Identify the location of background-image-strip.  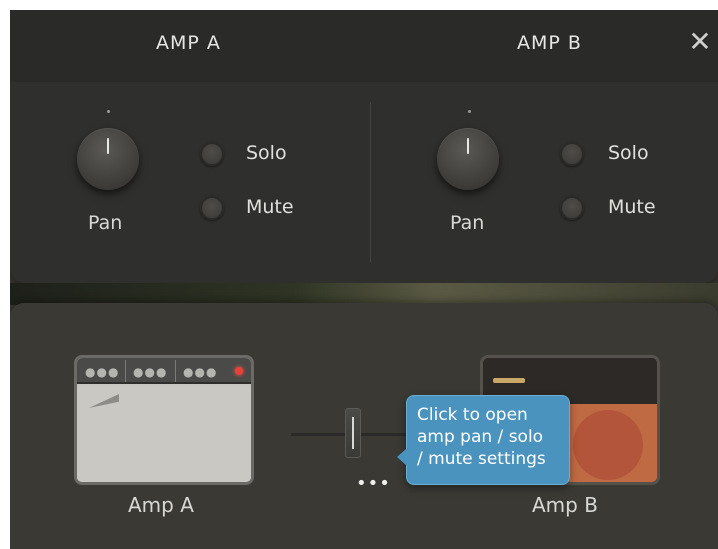
(364, 294).